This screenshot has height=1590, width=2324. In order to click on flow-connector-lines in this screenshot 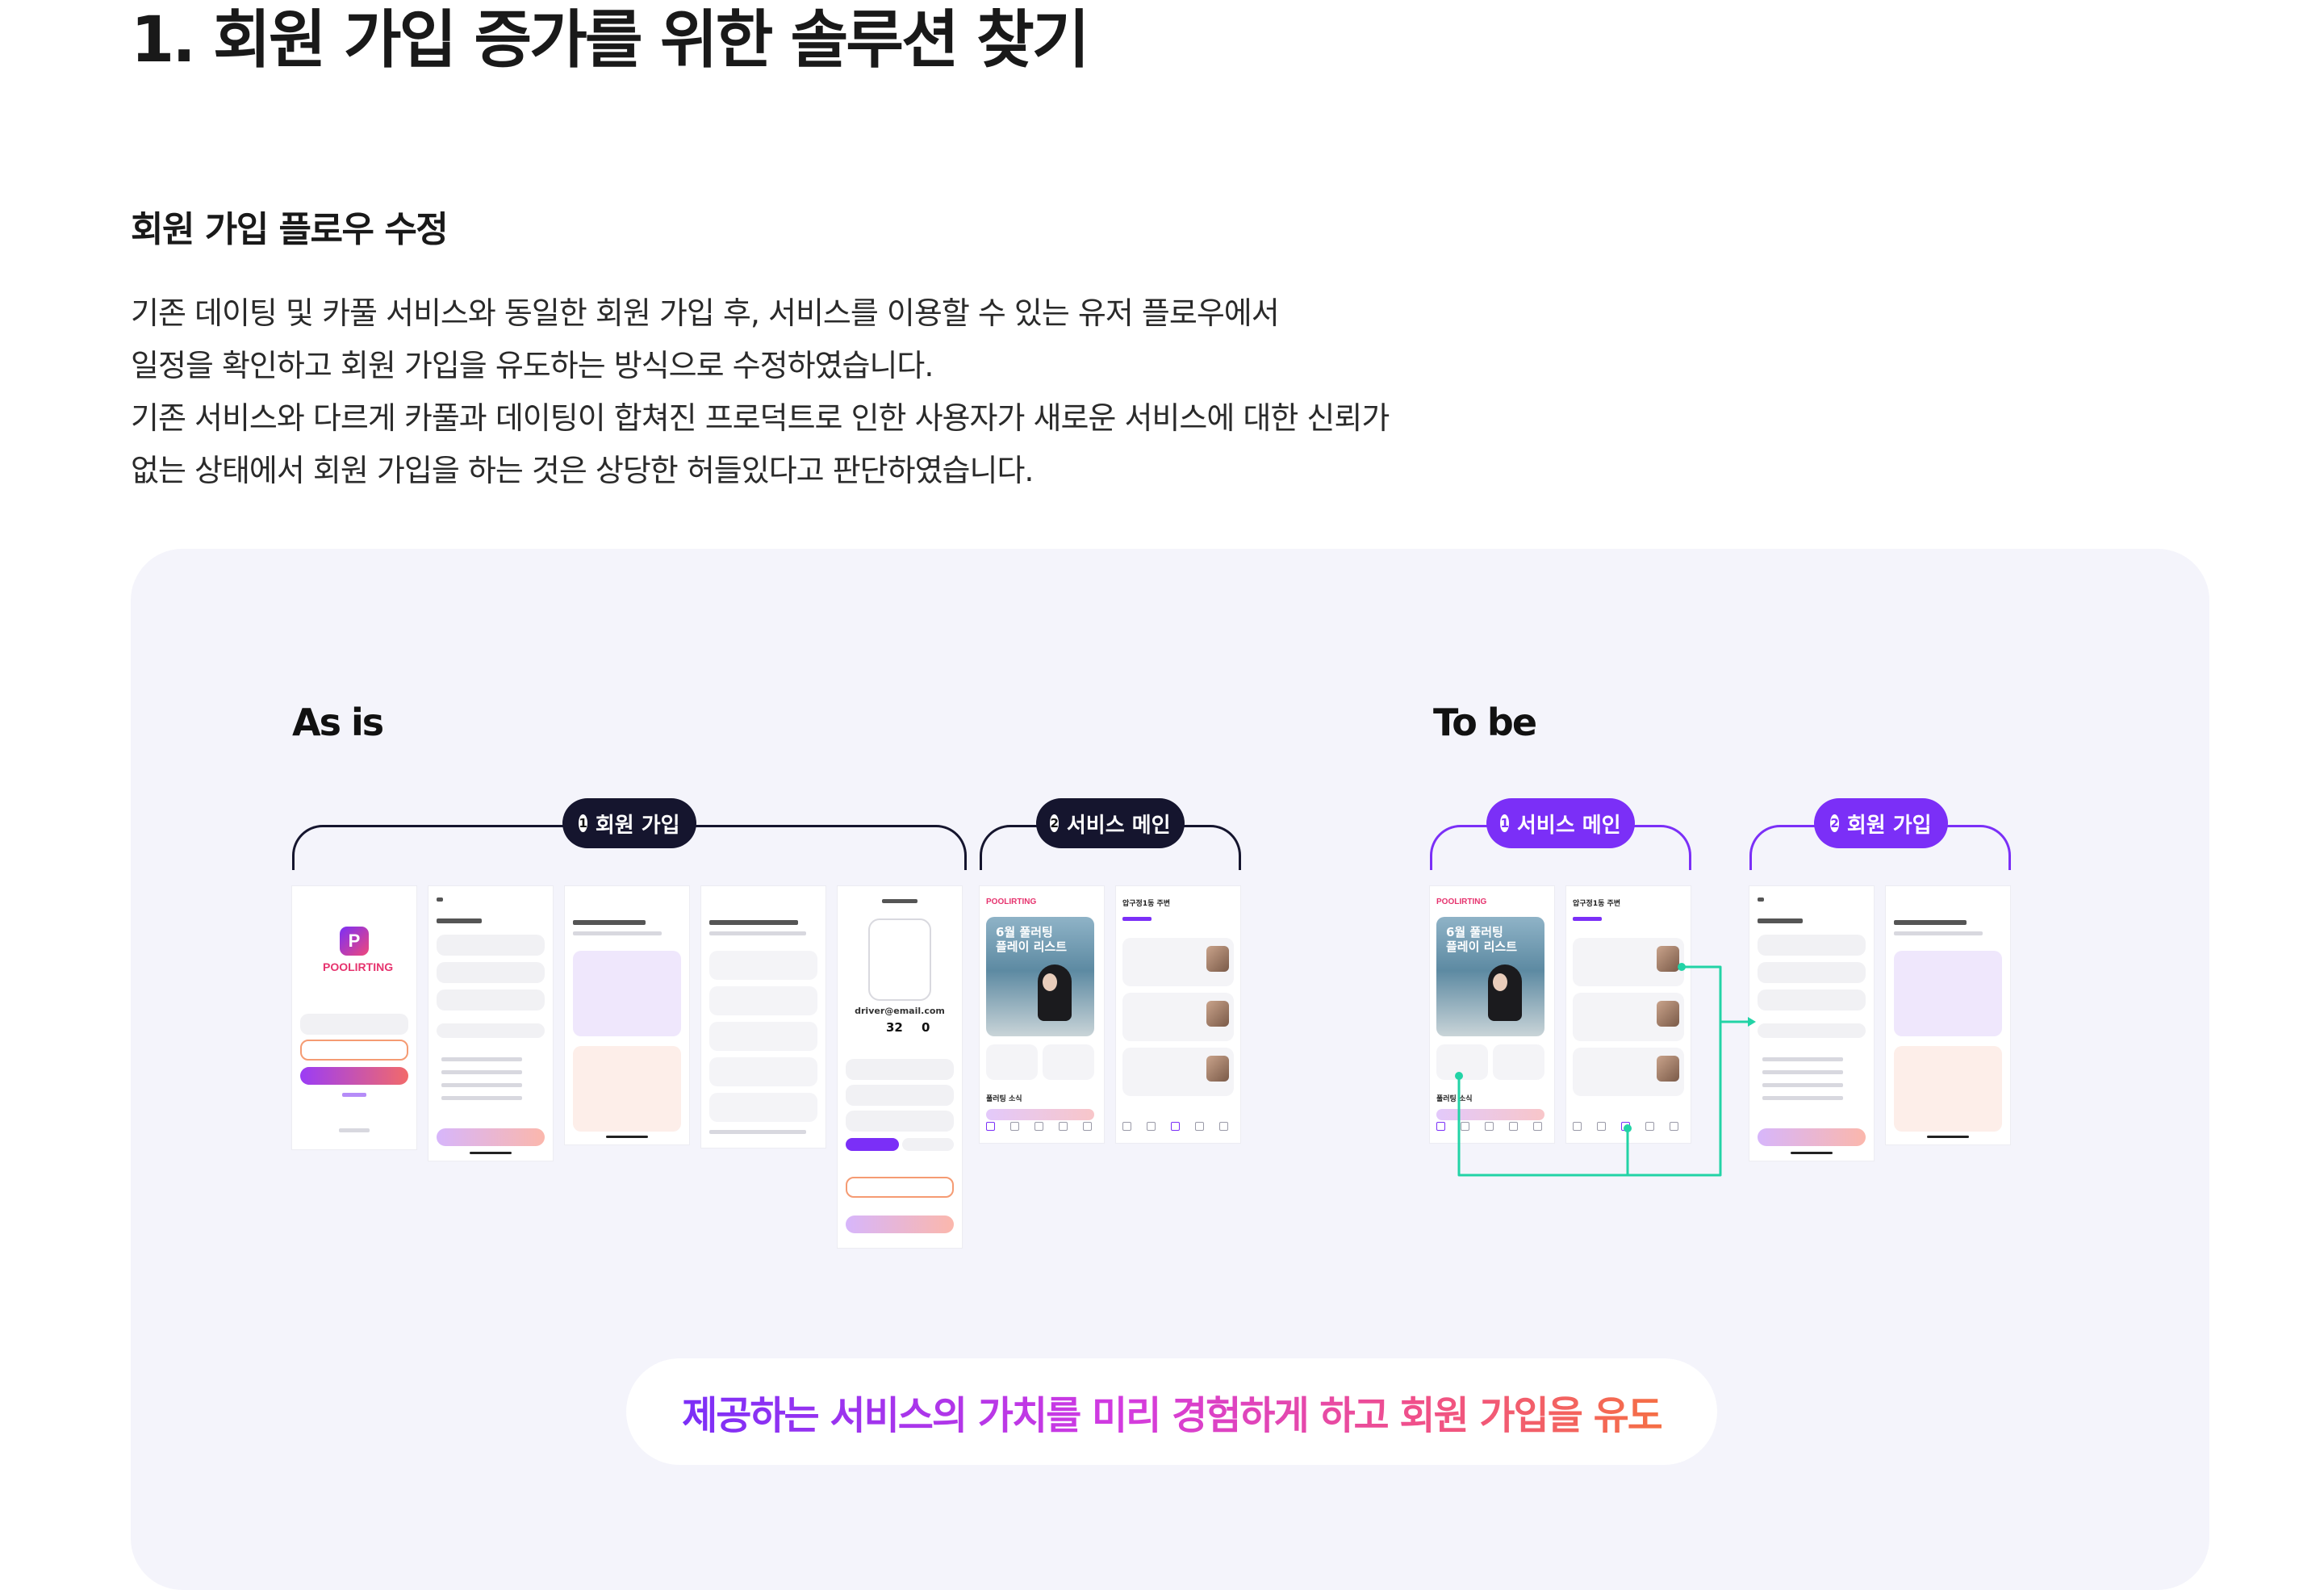, I will do `click(1606, 1071)`.